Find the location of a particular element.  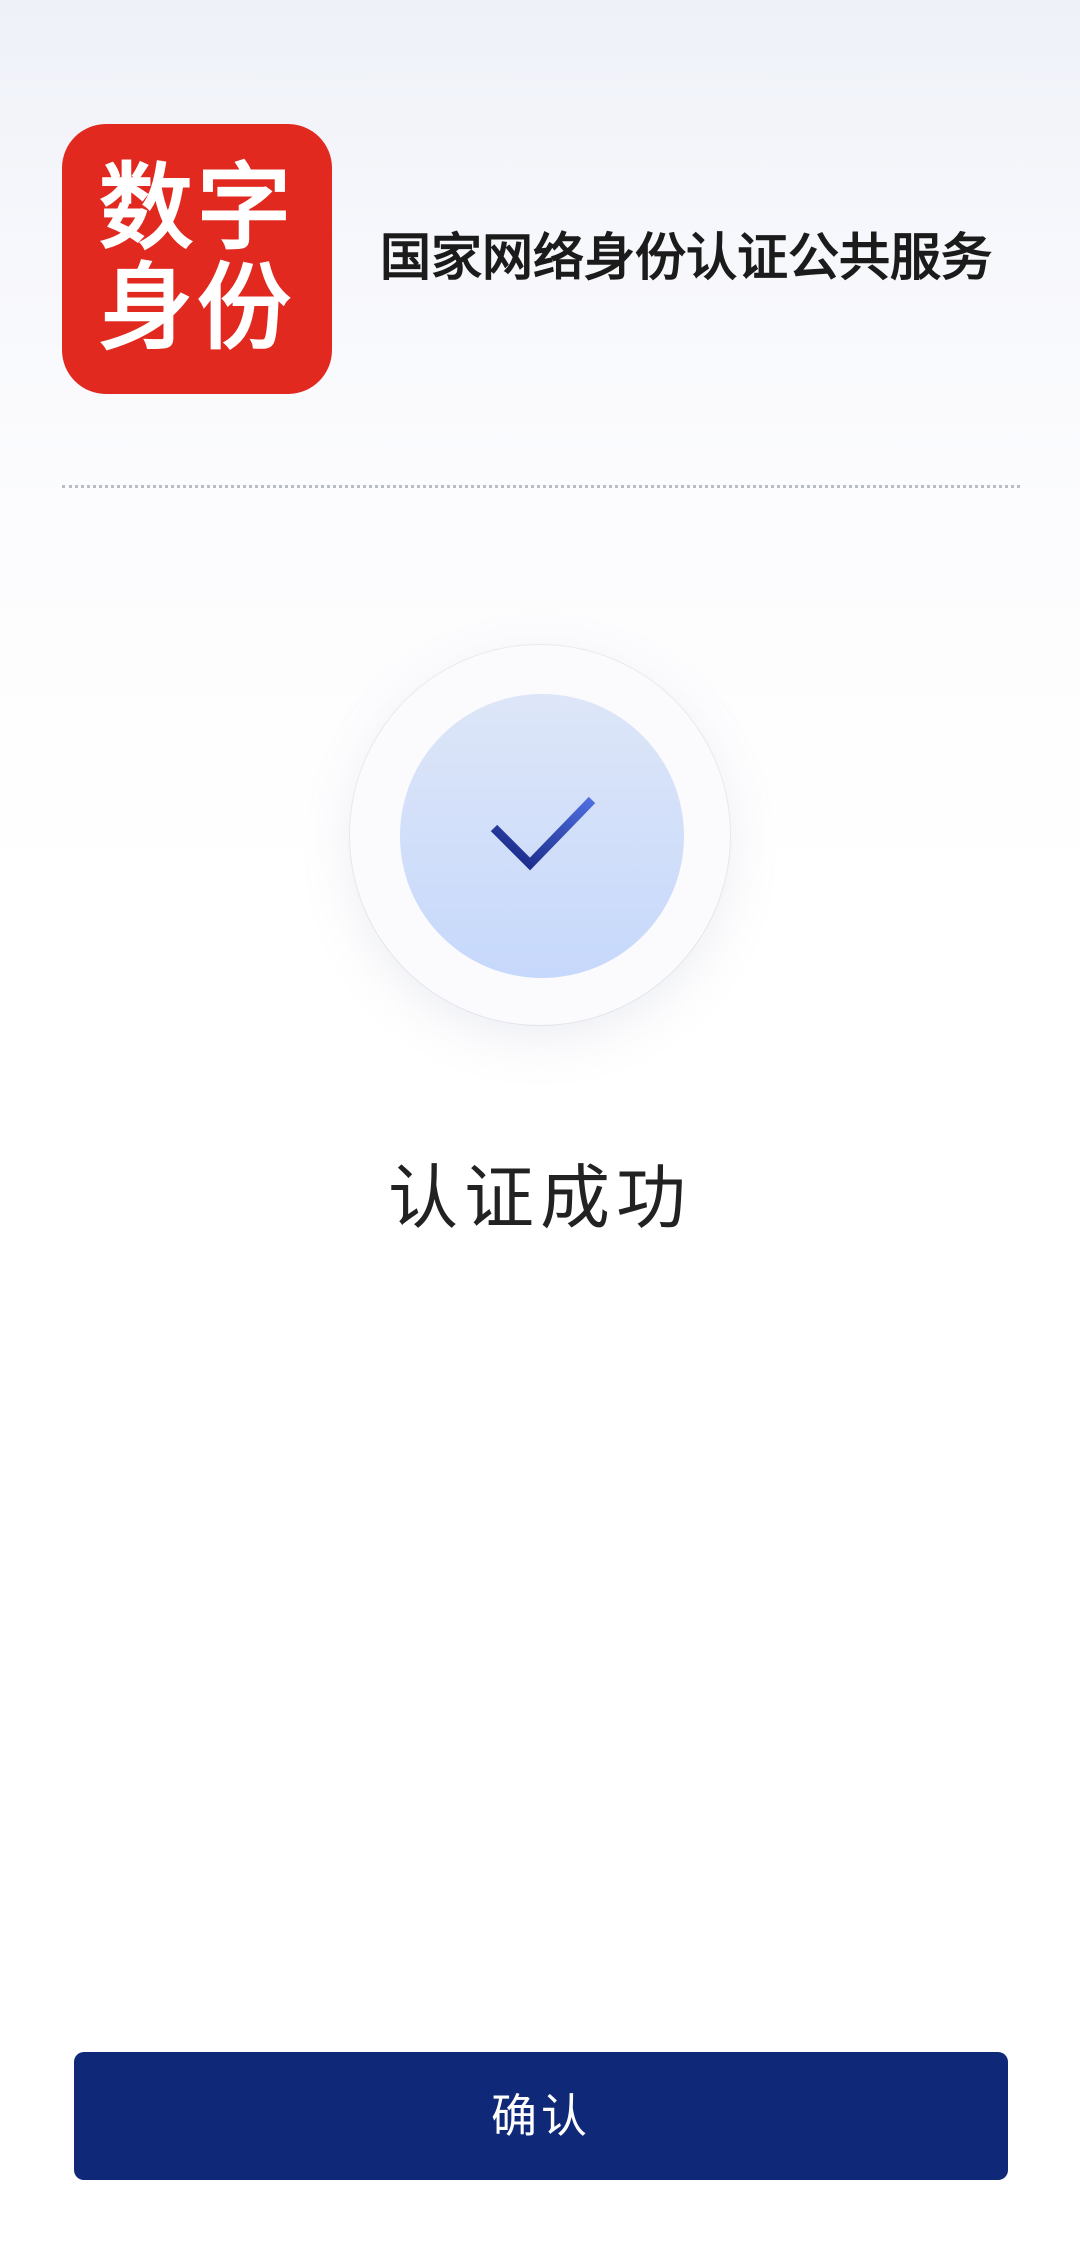

service-title: 国家网络身份认证公共服务 is located at coordinates (686, 258).